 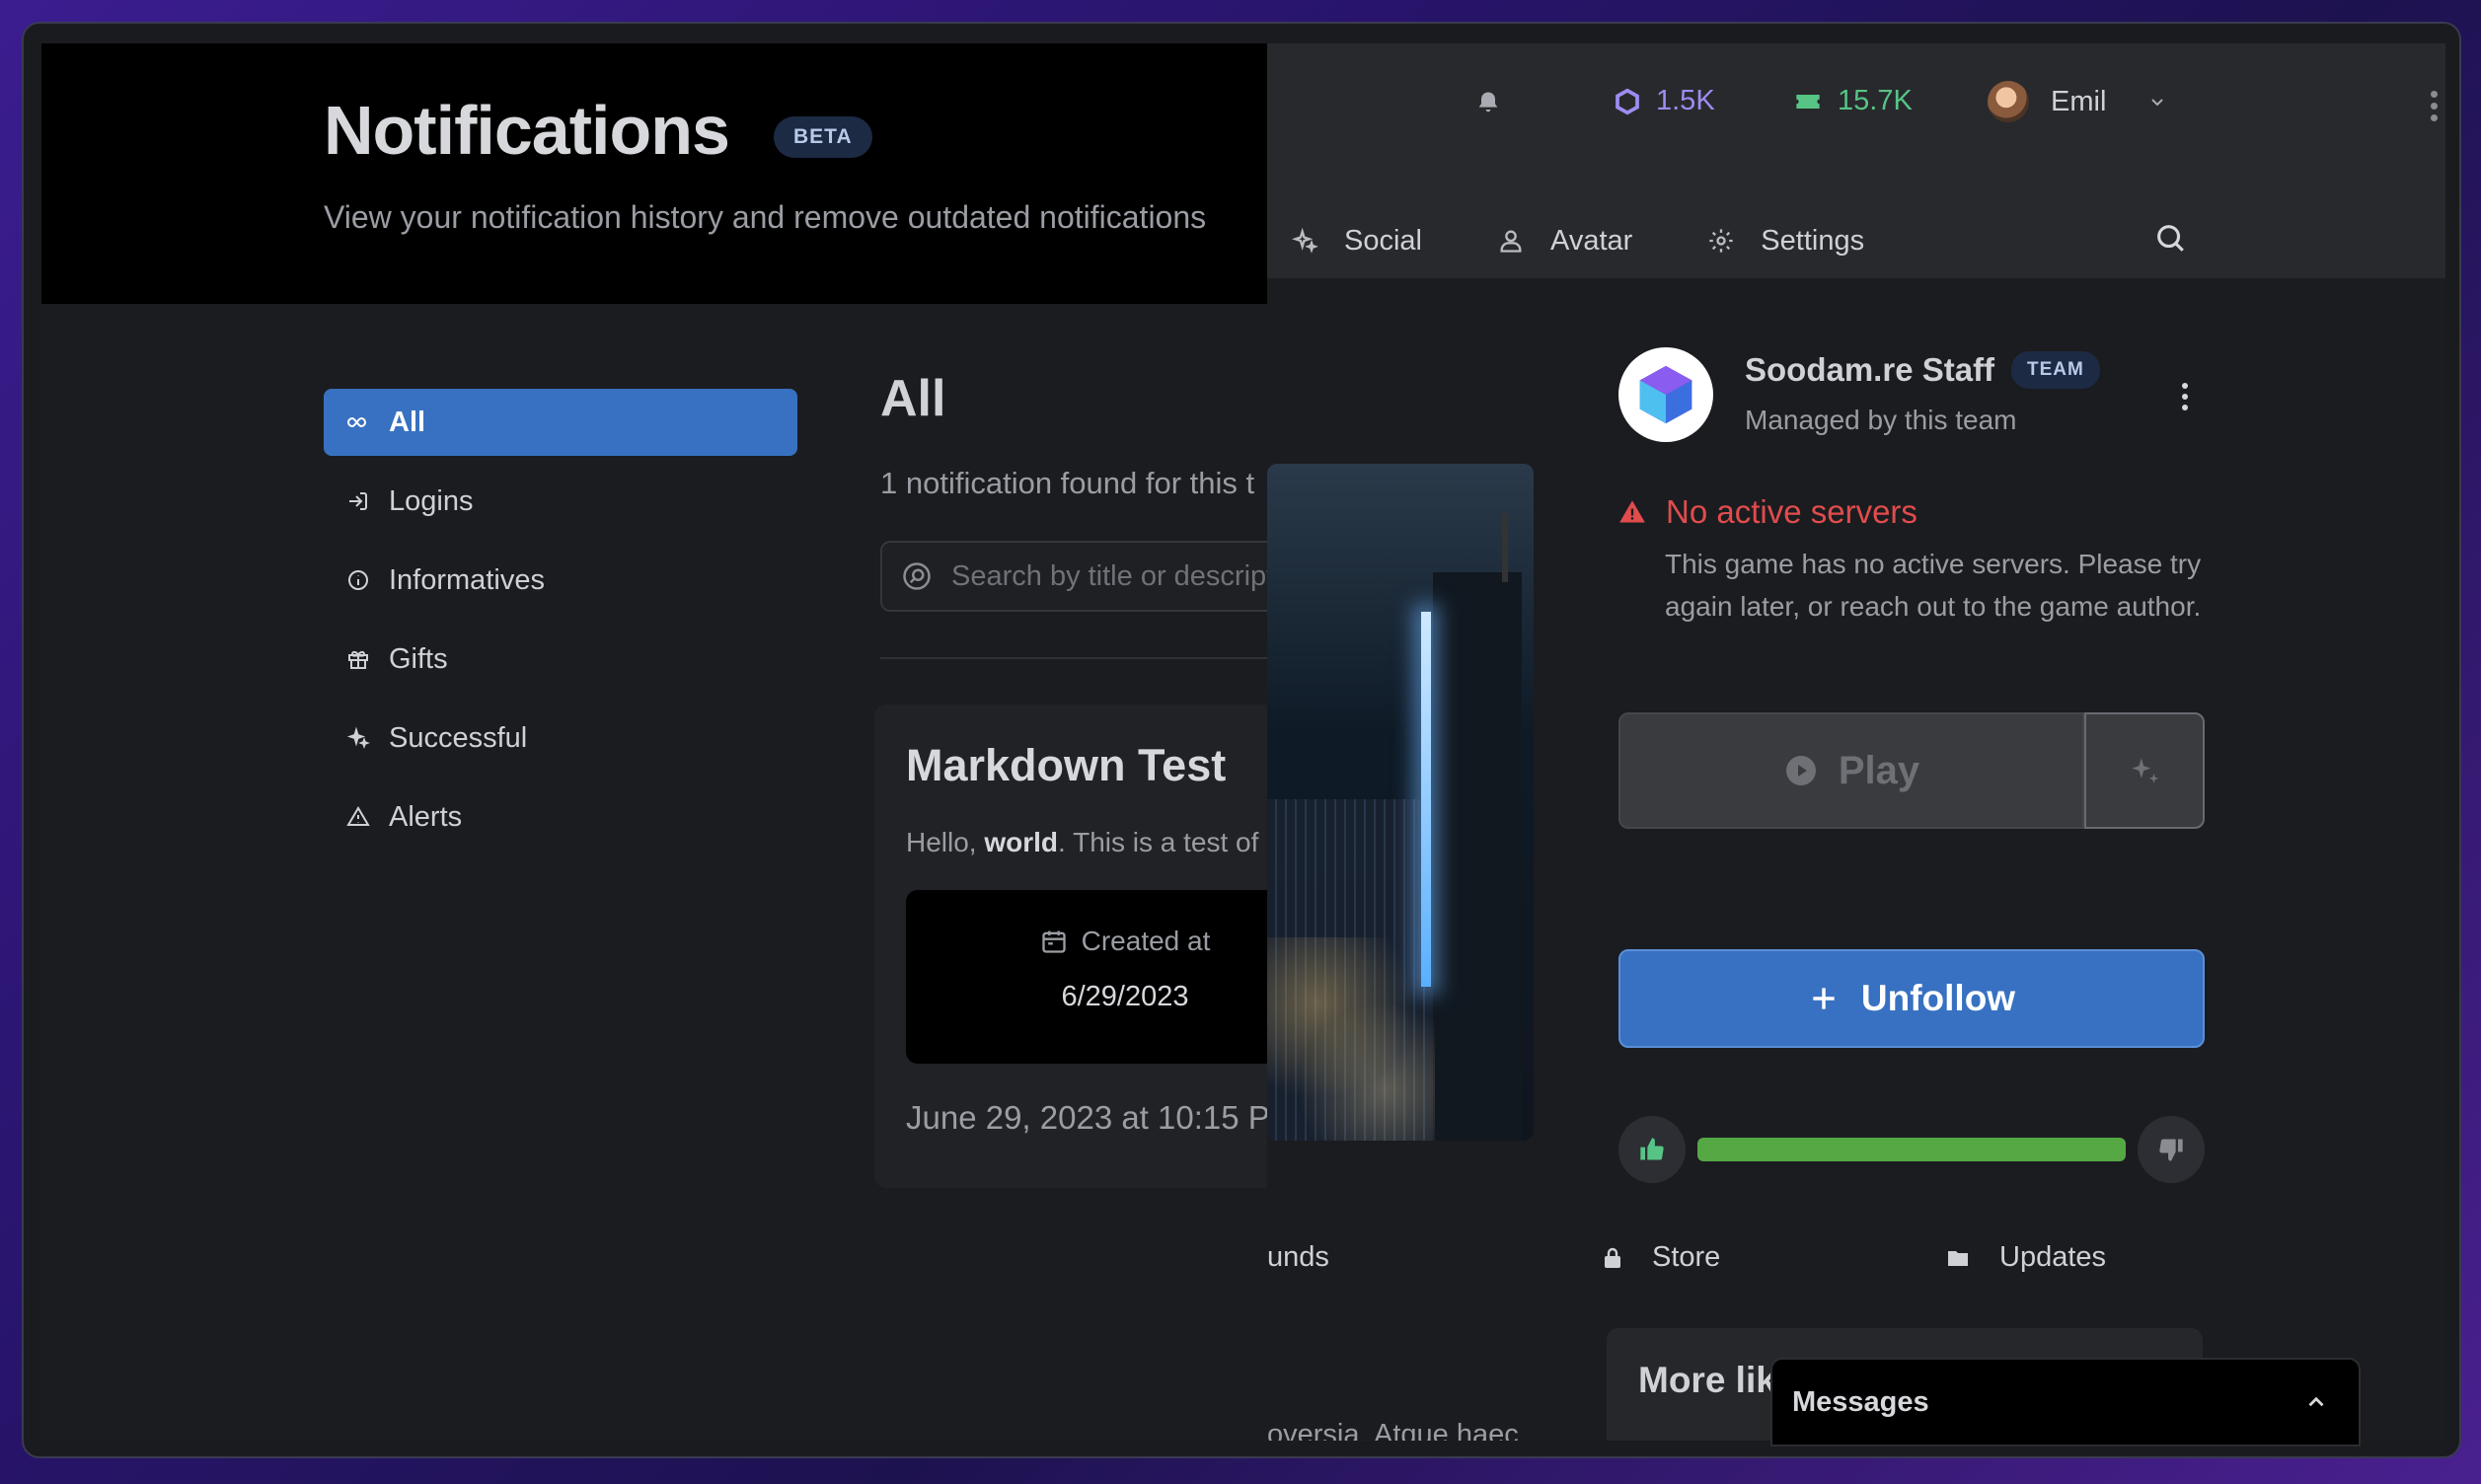 I want to click on vote-row, so click(x=1912, y=1149).